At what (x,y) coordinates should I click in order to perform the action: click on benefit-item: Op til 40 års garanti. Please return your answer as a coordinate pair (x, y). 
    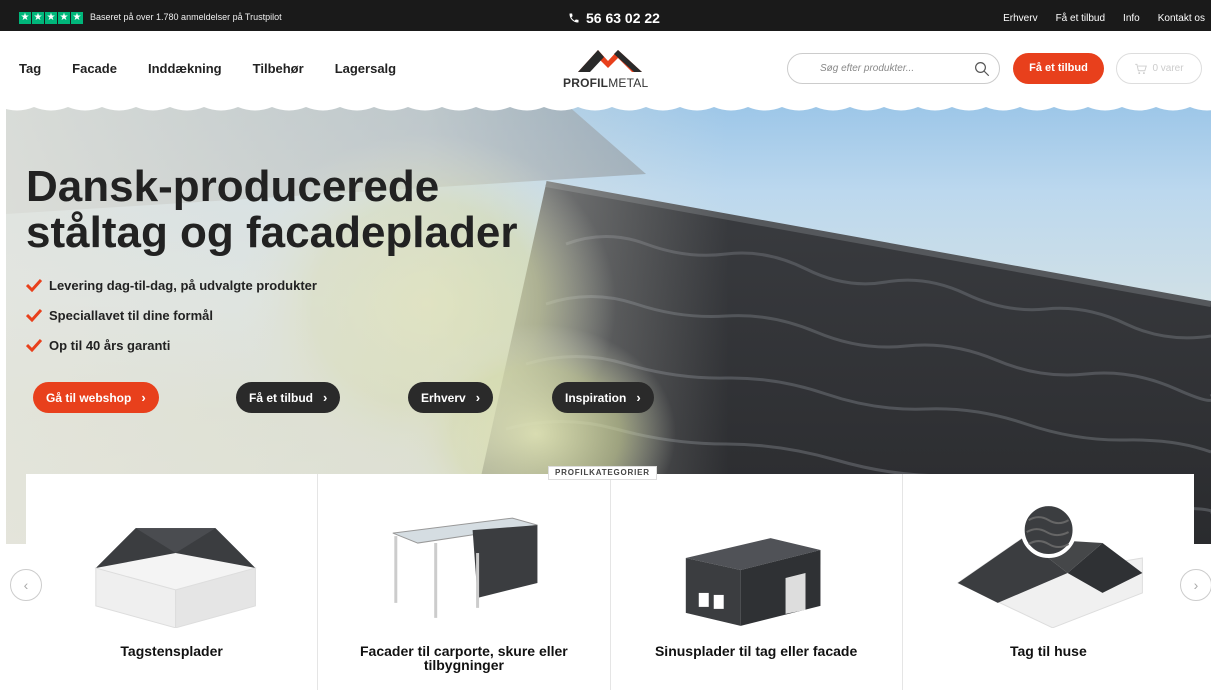
    Looking at the image, I should click on (171, 345).